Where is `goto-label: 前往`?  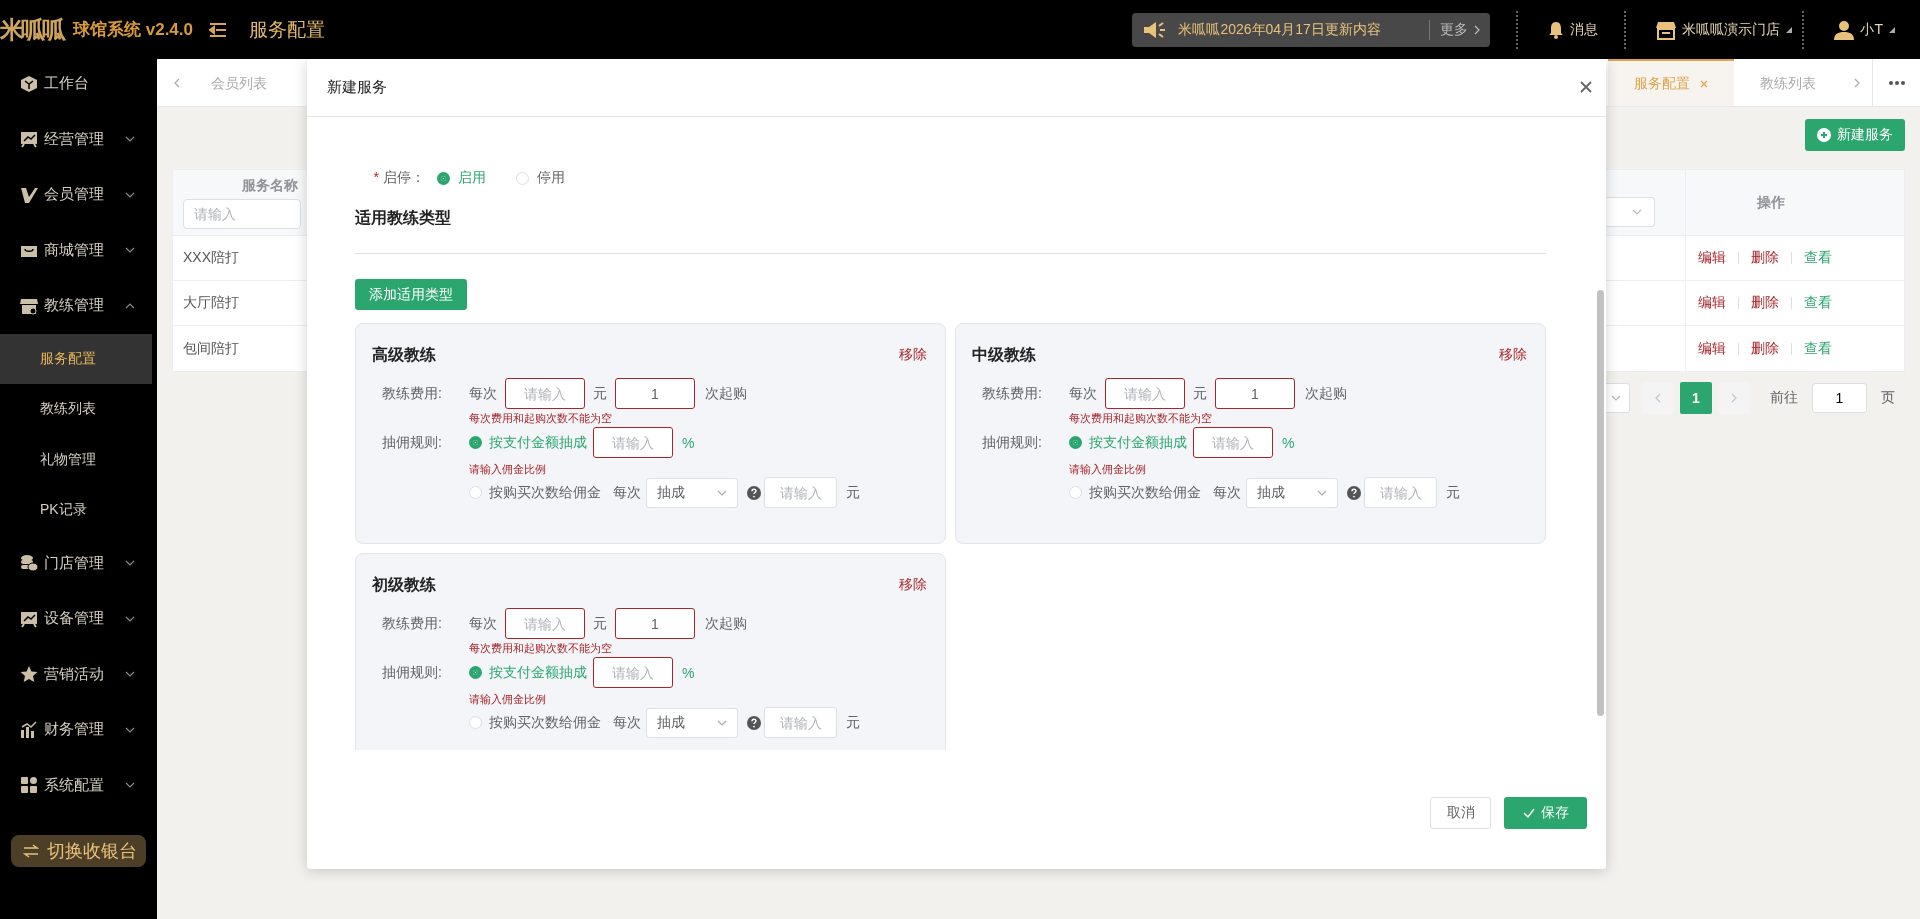
goto-label: 前往 is located at coordinates (1784, 398).